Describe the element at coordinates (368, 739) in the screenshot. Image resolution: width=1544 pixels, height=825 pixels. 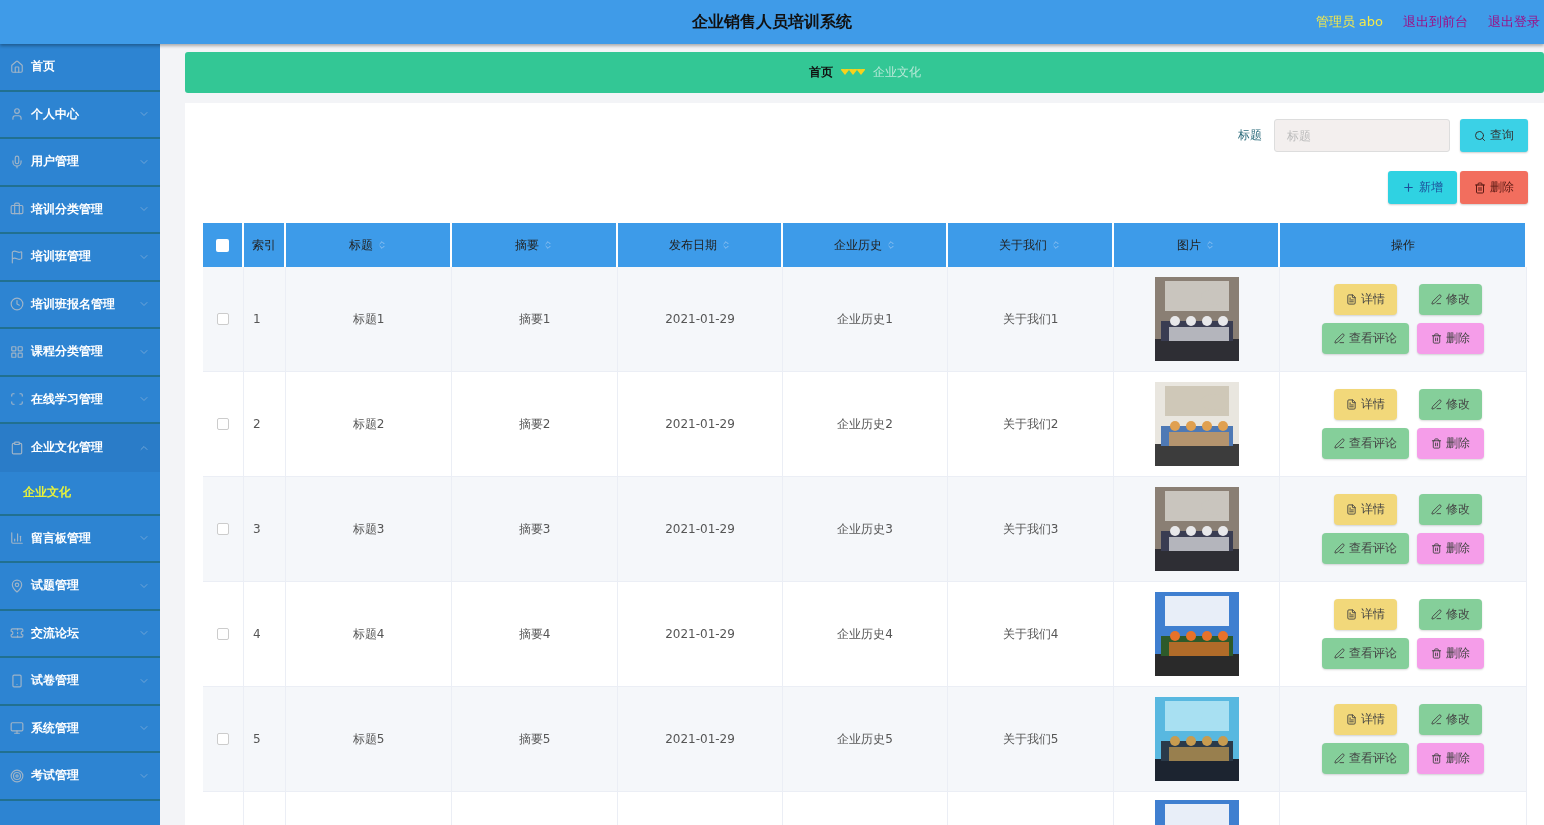
I see `table-cell: 标题5` at that location.